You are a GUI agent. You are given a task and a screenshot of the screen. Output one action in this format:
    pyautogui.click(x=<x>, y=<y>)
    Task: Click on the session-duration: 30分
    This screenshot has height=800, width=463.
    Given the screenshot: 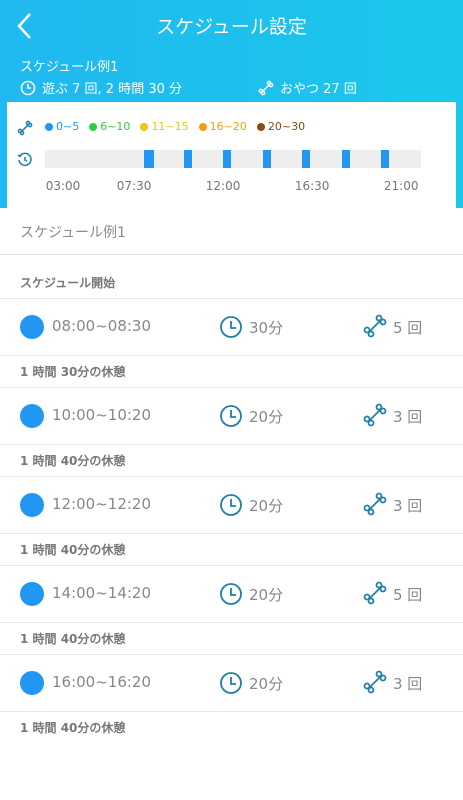 What is the action you would take?
    pyautogui.click(x=266, y=328)
    